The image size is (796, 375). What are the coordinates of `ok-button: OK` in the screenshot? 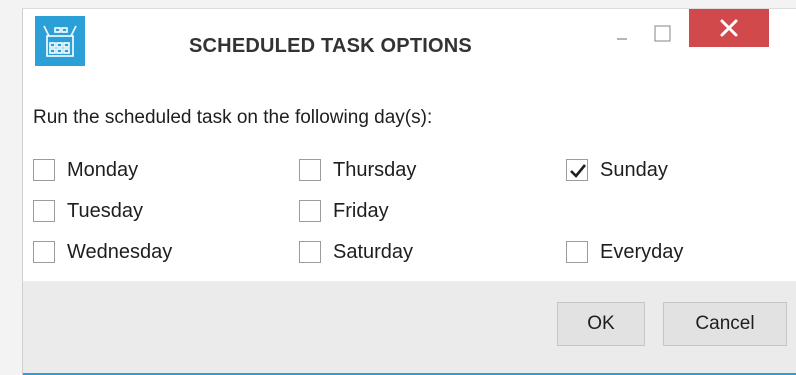 It's located at (601, 324).